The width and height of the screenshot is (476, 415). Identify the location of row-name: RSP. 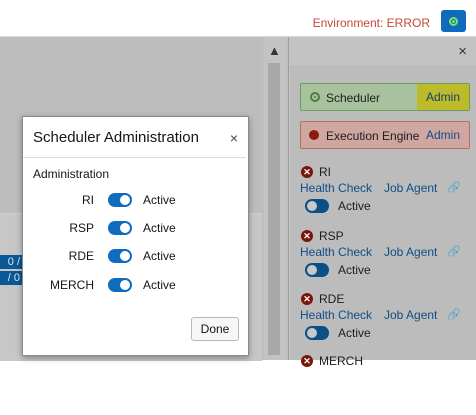
(81, 228).